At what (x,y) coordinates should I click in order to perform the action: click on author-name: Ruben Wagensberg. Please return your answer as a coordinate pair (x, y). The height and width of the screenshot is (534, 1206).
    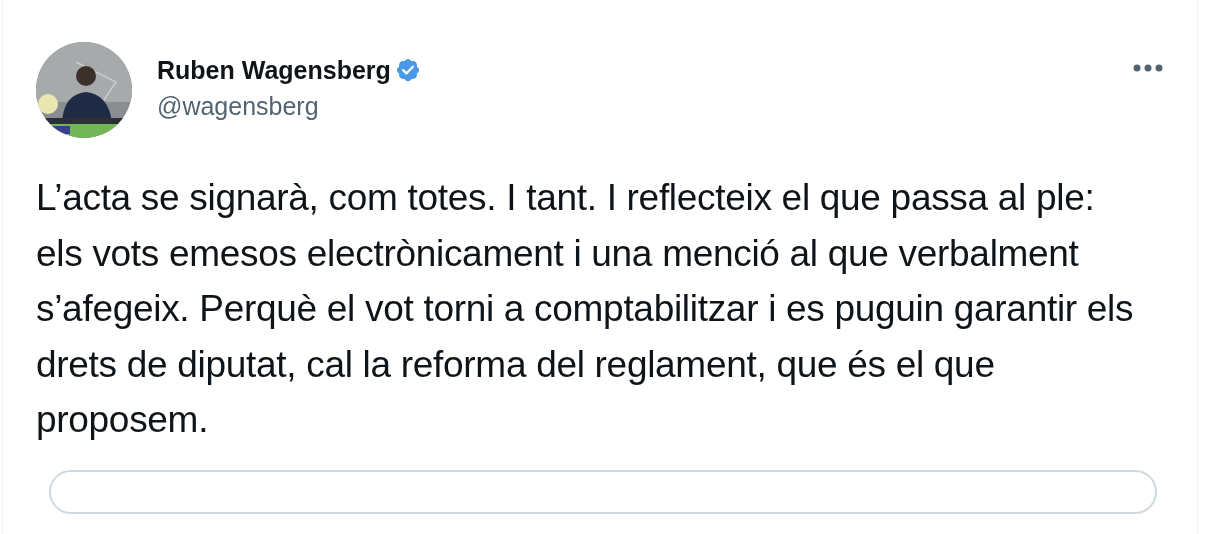
    Looking at the image, I should click on (274, 70).